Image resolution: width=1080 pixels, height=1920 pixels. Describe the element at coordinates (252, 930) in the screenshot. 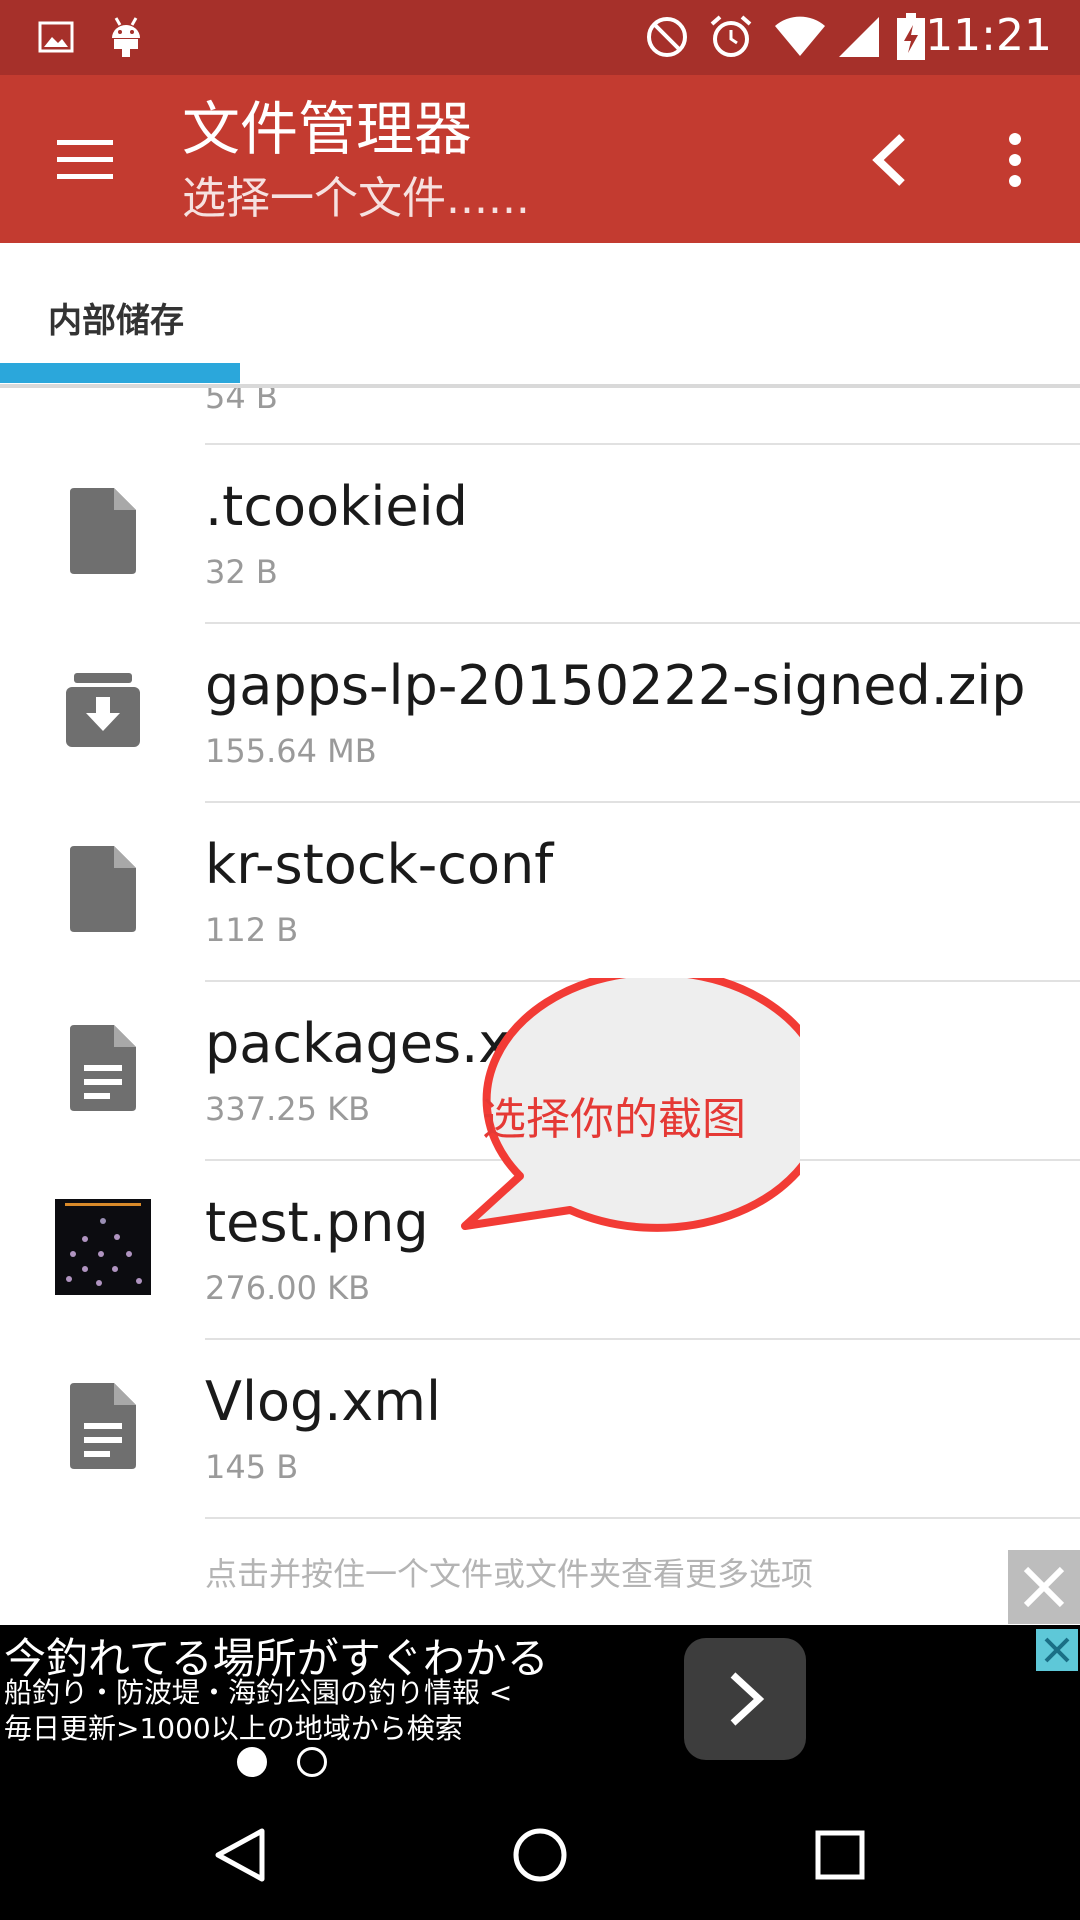

I see `file-size: 112 B` at that location.